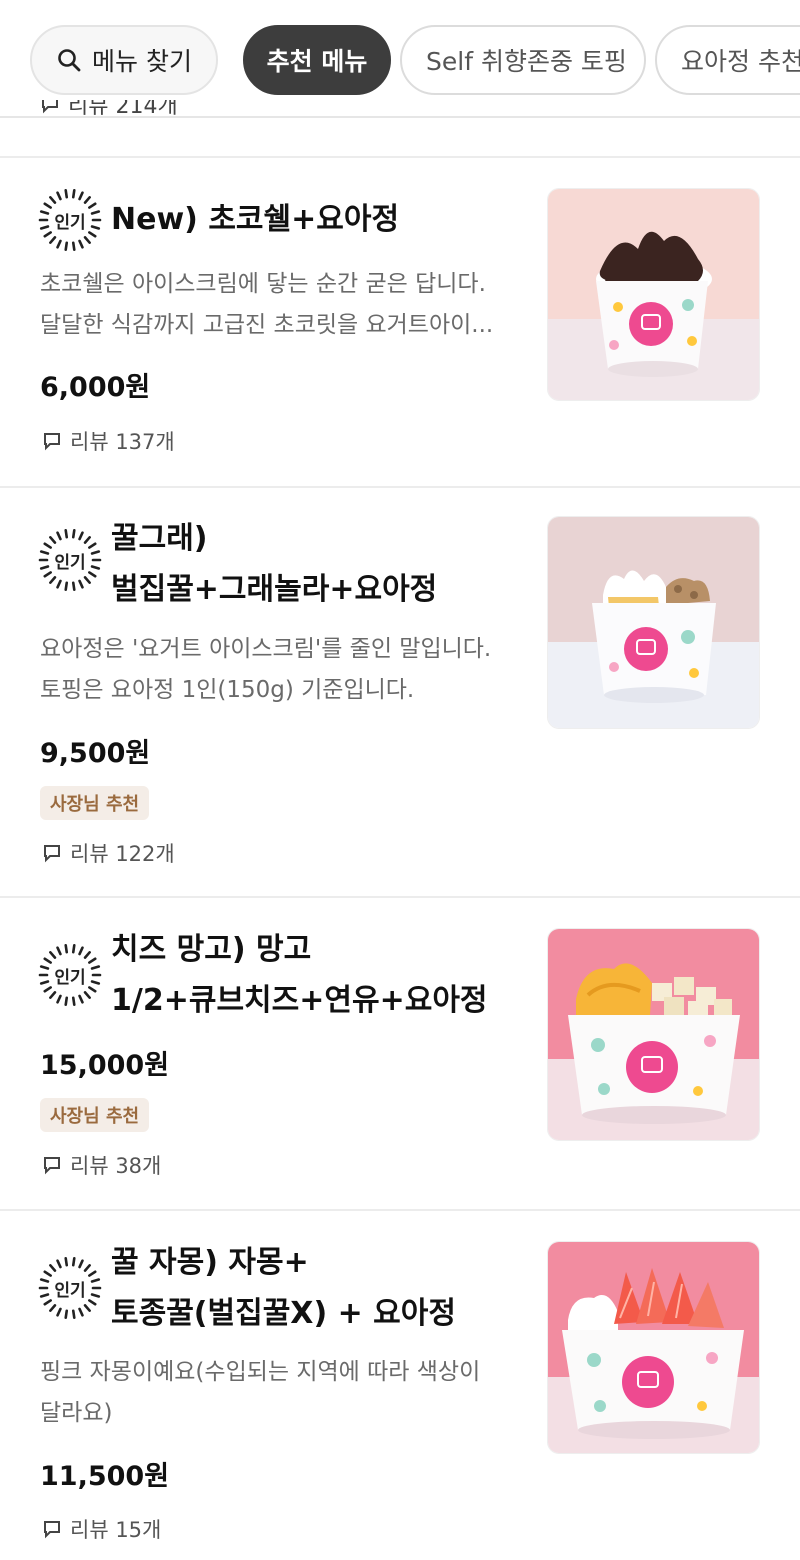 This screenshot has width=800, height=1560. Describe the element at coordinates (105, 1476) in the screenshot. I see `menu-item-price: 11,500원` at that location.